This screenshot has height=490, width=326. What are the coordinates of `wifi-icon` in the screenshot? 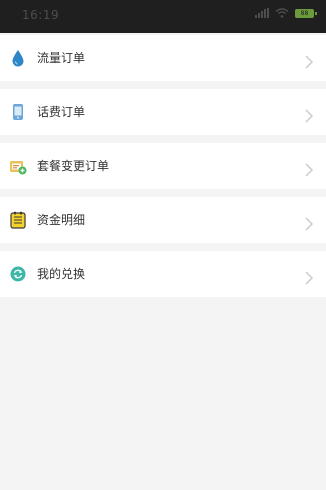 It's located at (282, 13).